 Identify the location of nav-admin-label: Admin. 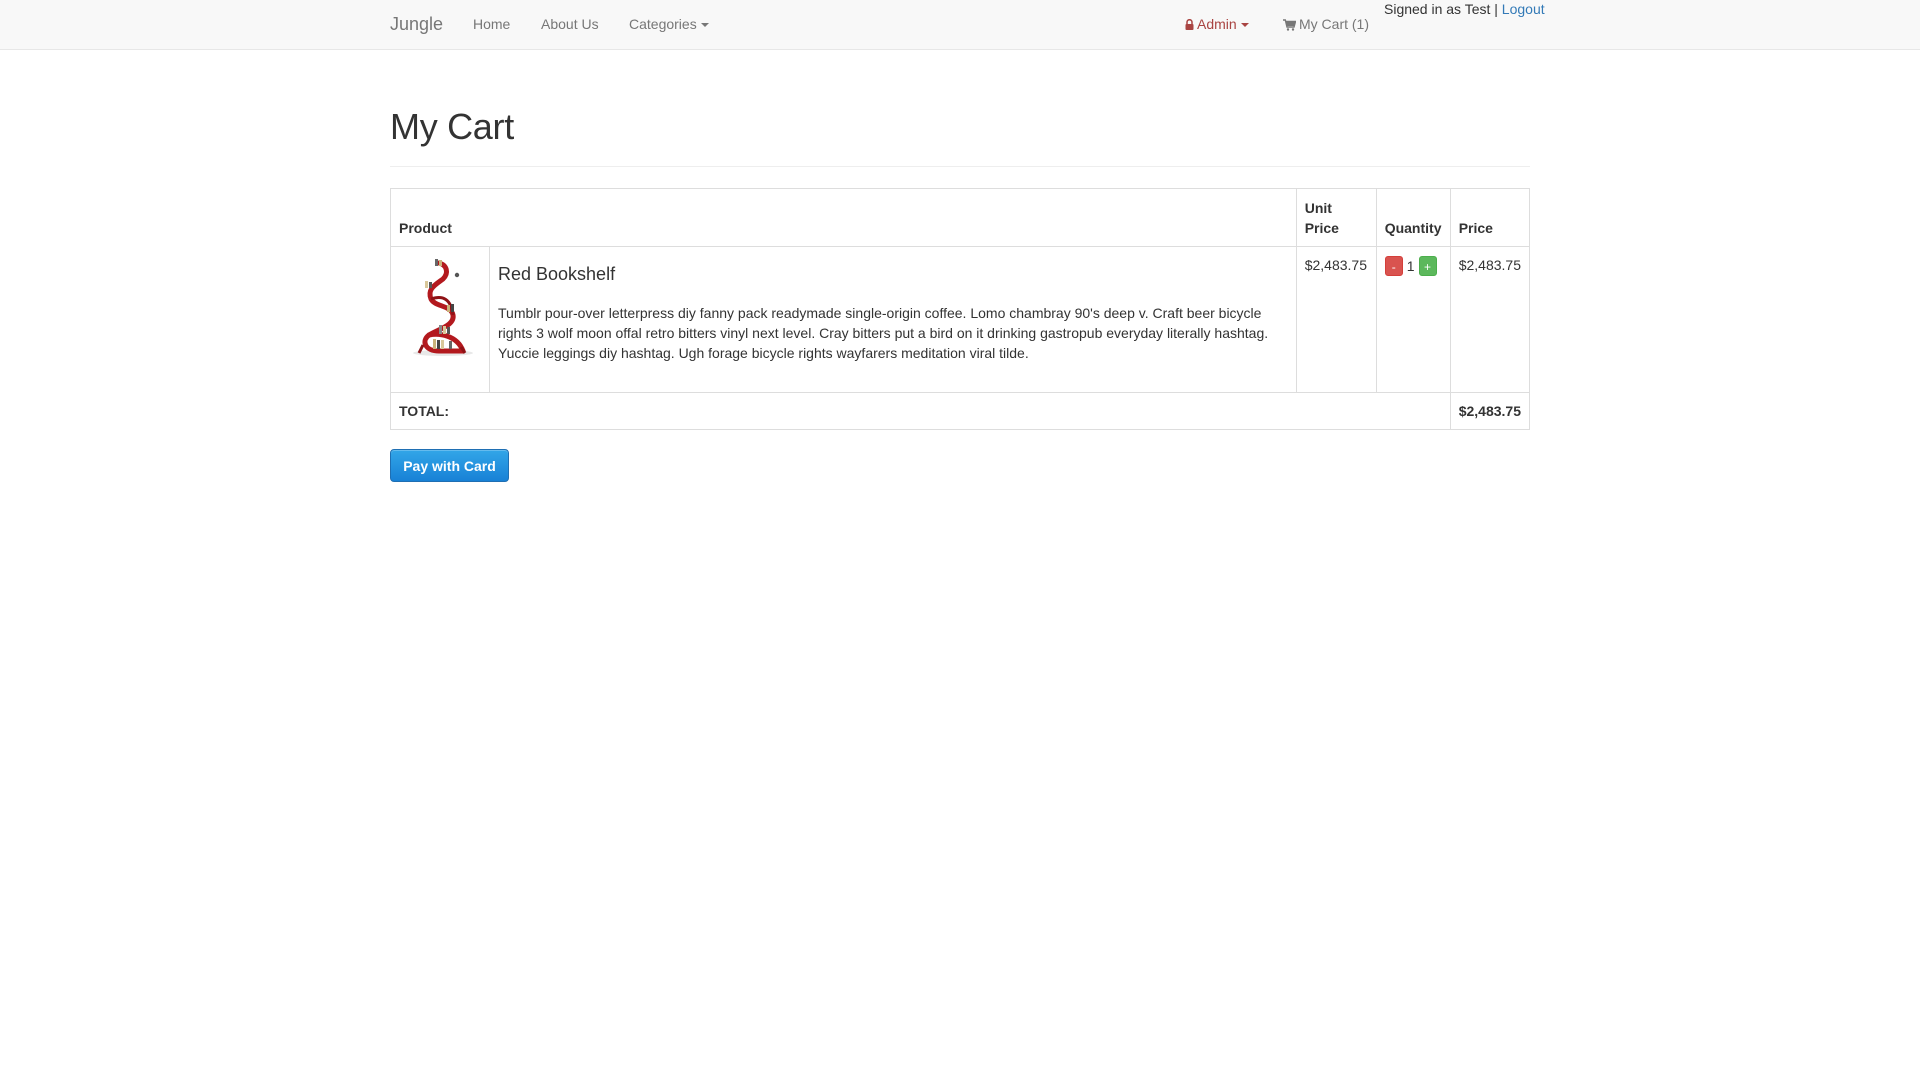
(1217, 24).